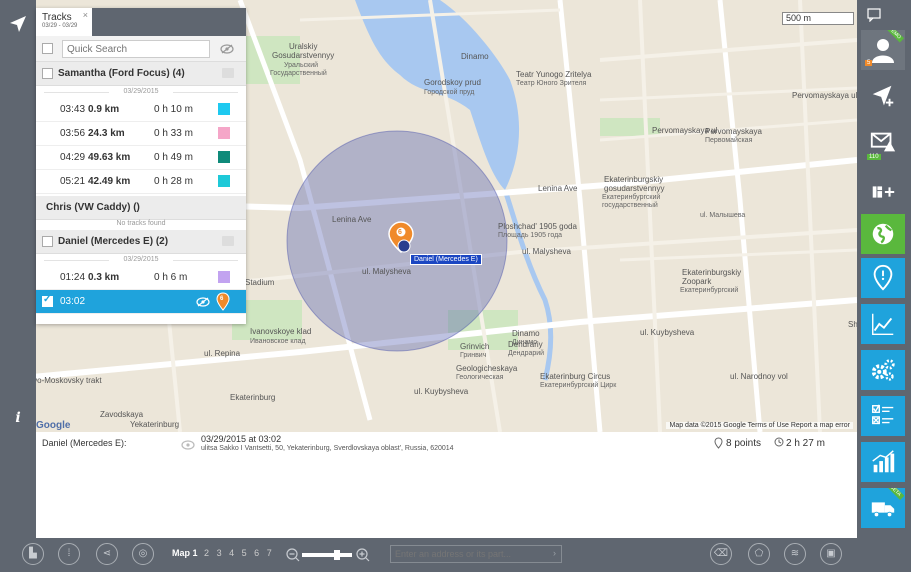 The width and height of the screenshot is (911, 572). Describe the element at coordinates (155, 424) in the screenshot. I see `map-label: Yekaterinburg` at that location.